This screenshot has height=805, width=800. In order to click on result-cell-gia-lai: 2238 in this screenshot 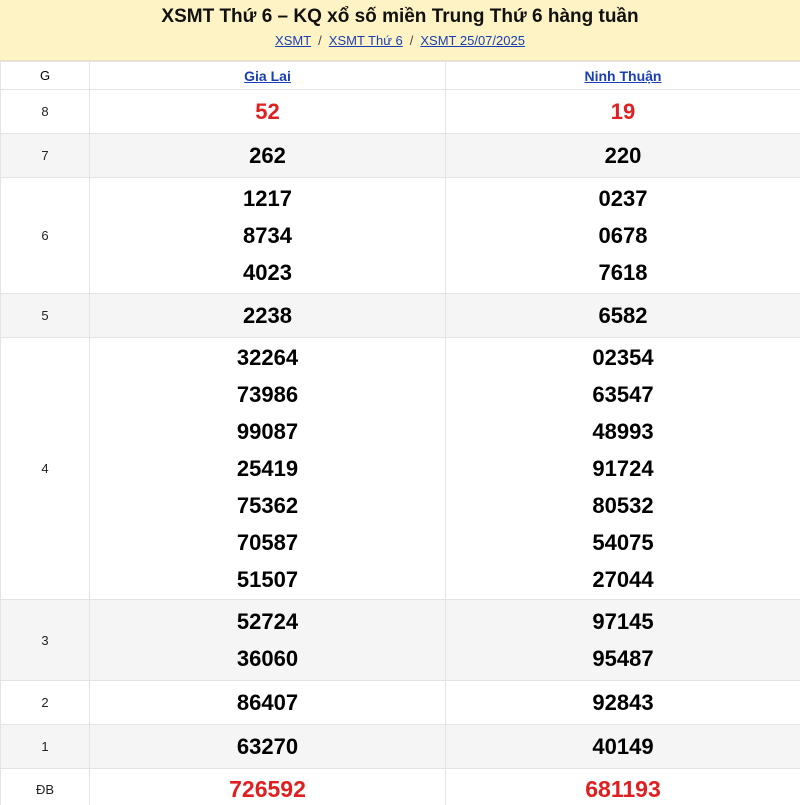, I will do `click(267, 315)`.